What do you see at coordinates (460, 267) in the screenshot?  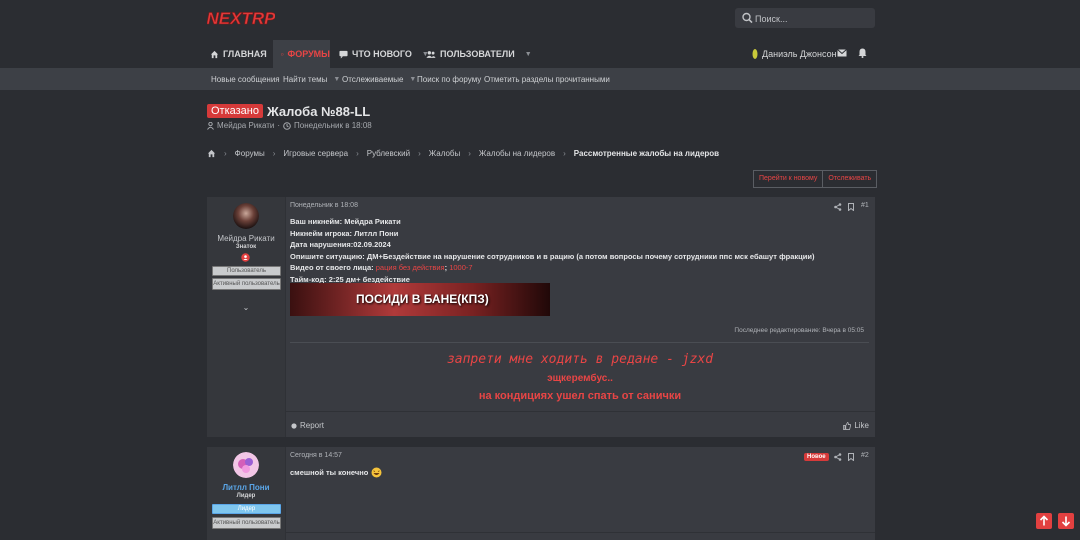 I see `video-link: 1000-7` at bounding box center [460, 267].